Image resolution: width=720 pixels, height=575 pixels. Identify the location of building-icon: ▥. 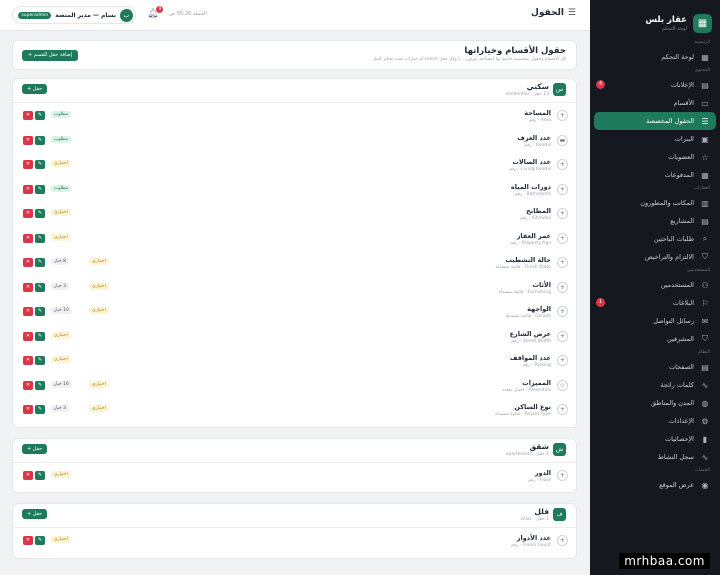
(705, 203).